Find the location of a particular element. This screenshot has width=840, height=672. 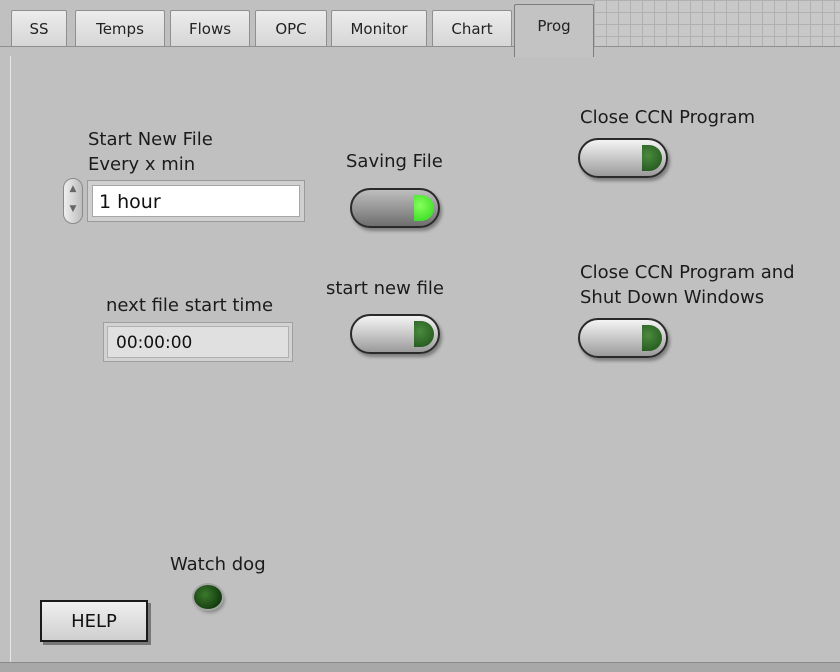

start-new-file-label: start new file is located at coordinates (385, 288).